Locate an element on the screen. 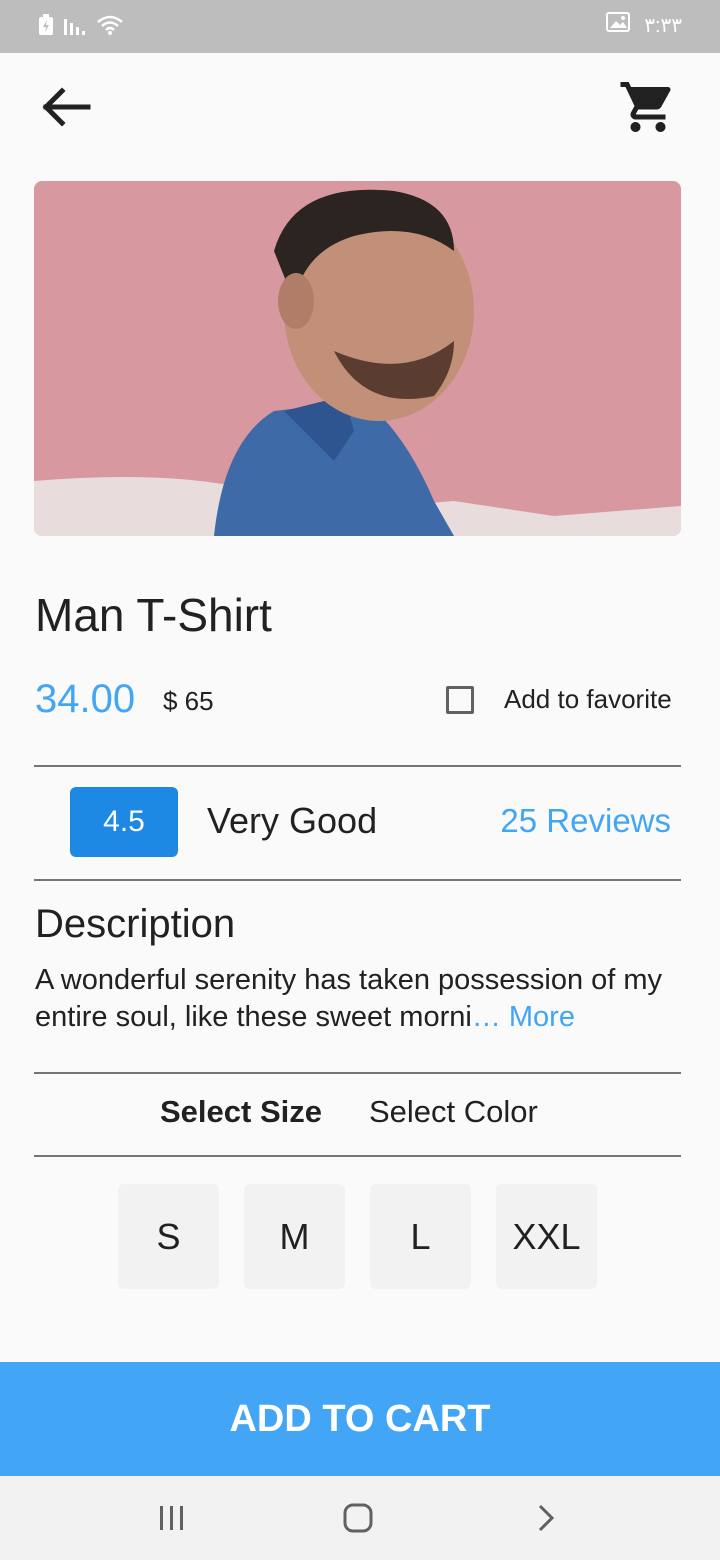 The height and width of the screenshot is (1560, 720). recent-apps-button is located at coordinates (172, 1518).